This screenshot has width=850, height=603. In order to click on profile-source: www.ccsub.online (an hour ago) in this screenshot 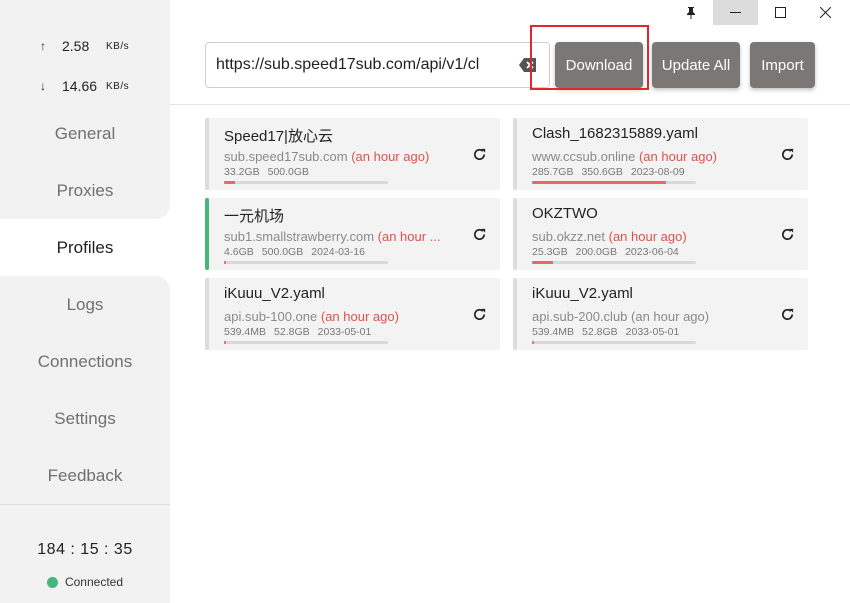, I will do `click(624, 156)`.